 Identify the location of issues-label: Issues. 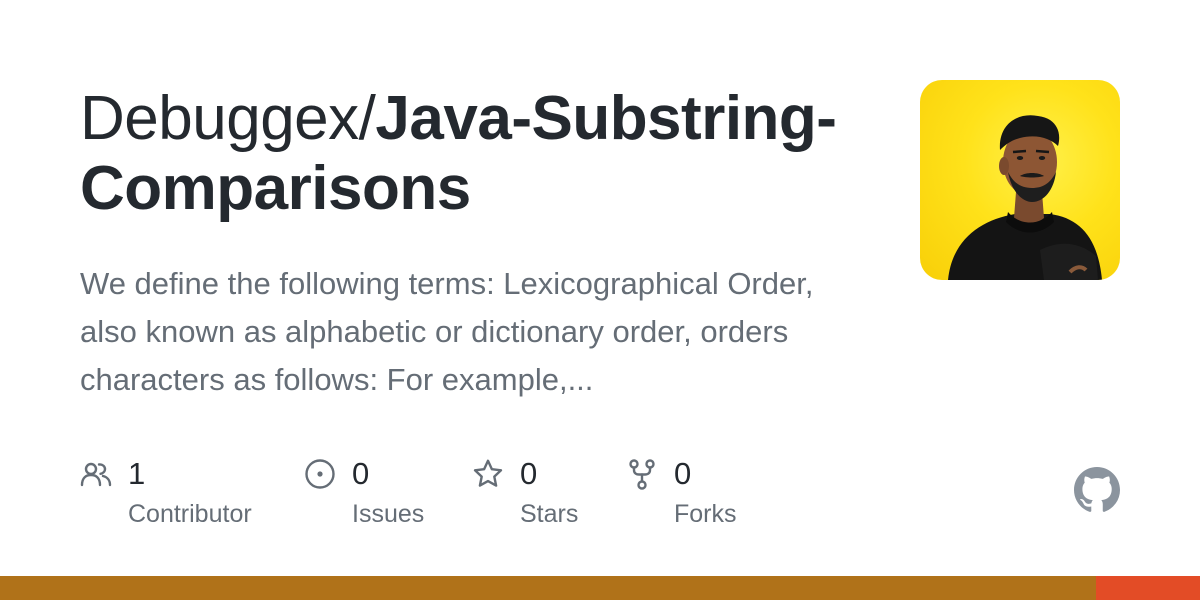
(388, 514).